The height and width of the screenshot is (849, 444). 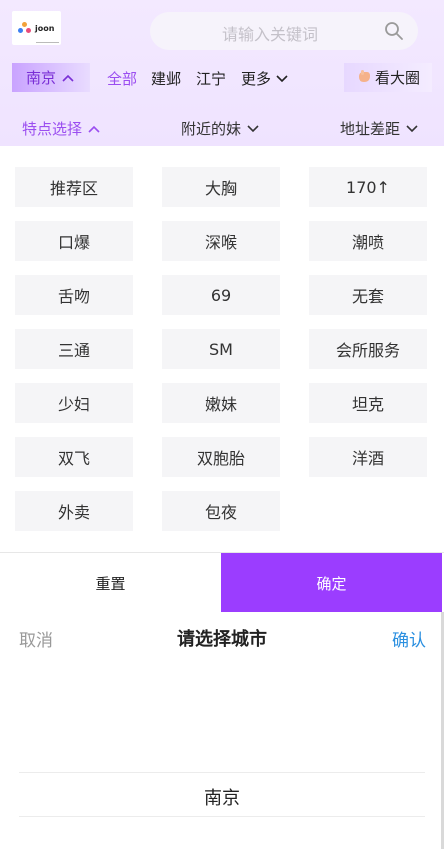 I want to click on district-all: 全部, so click(x=122, y=78).